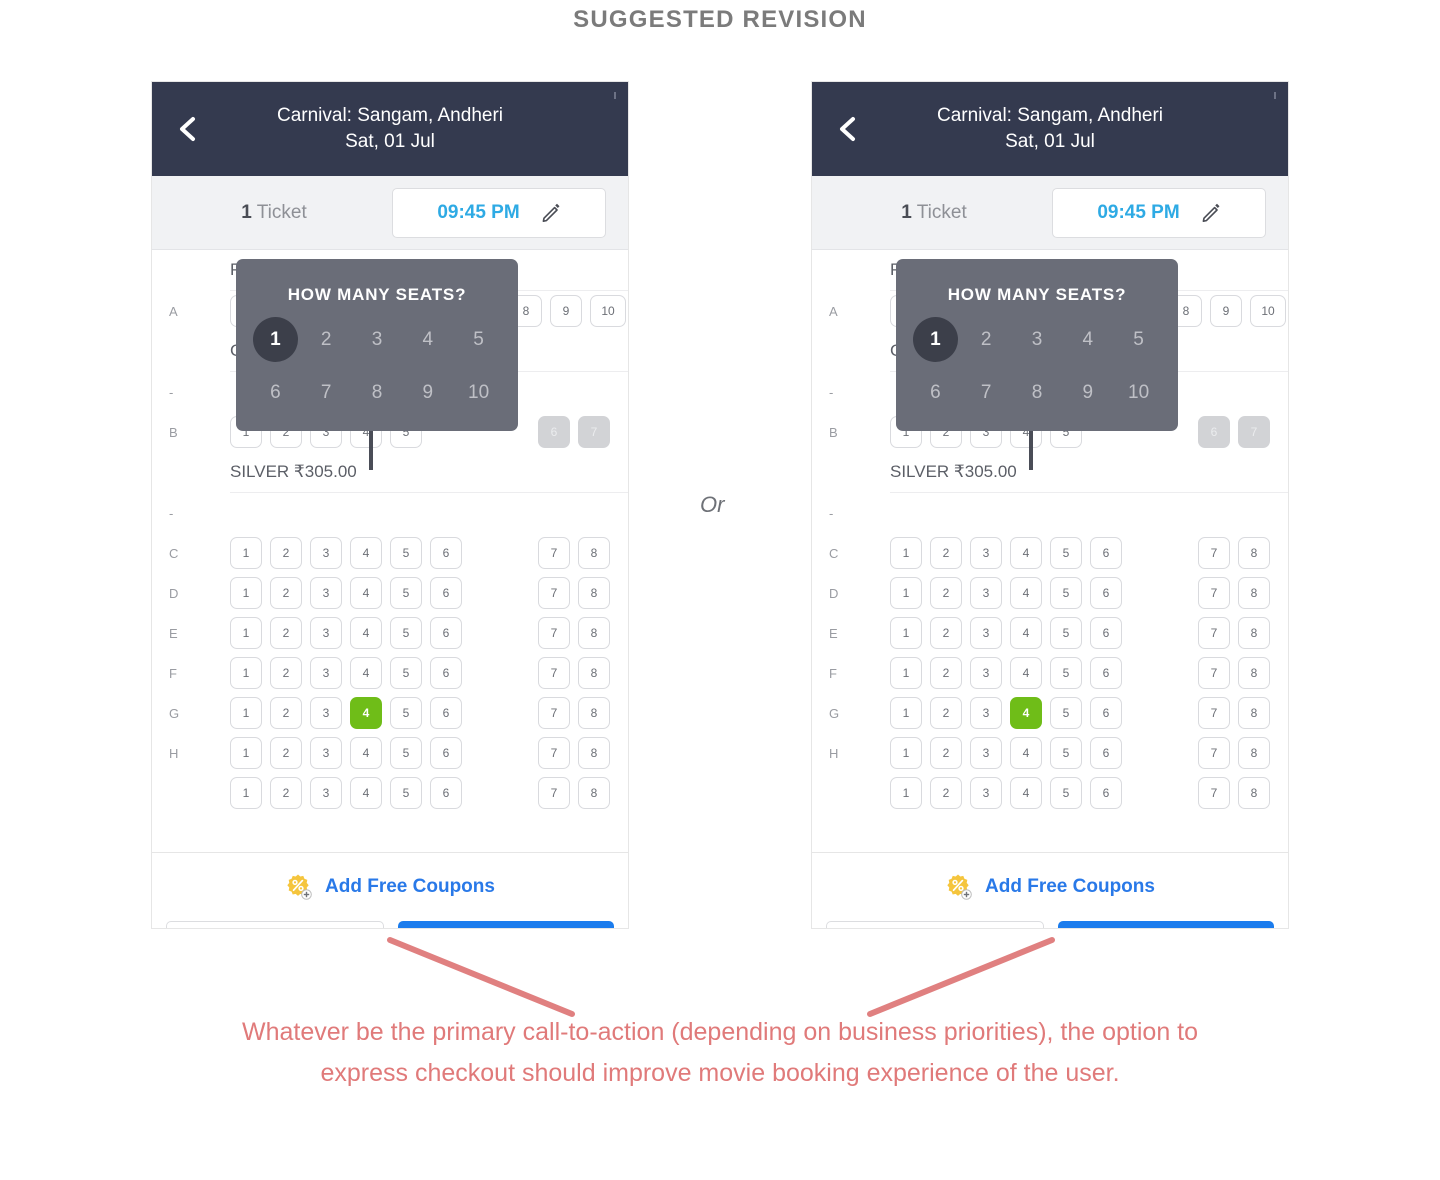  What do you see at coordinates (275, 924) in the screenshot?
I see `select-addons-button: Select Add-Ons` at bounding box center [275, 924].